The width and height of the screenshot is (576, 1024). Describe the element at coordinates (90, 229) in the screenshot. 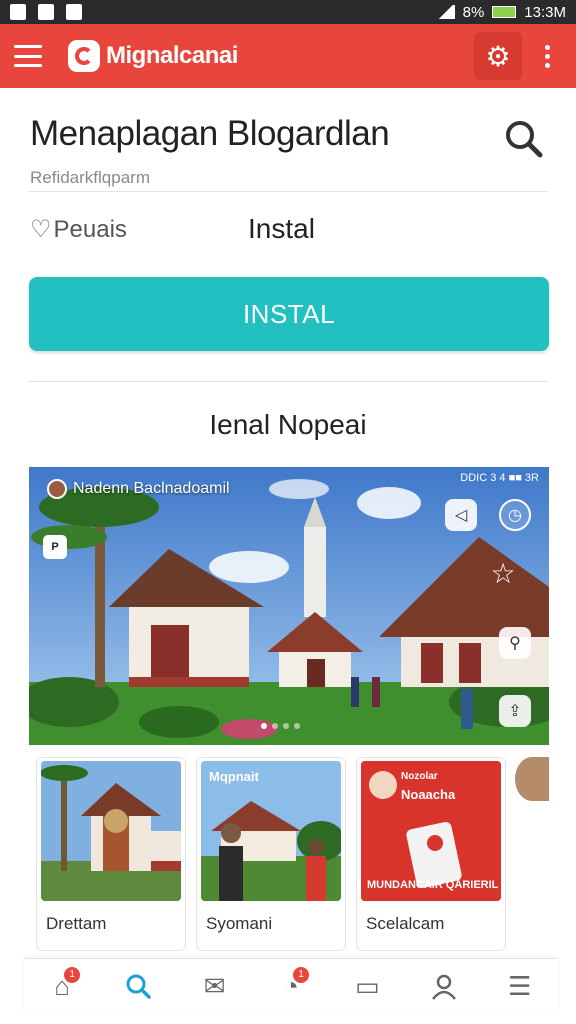

I see `rating-text: Peuais` at that location.